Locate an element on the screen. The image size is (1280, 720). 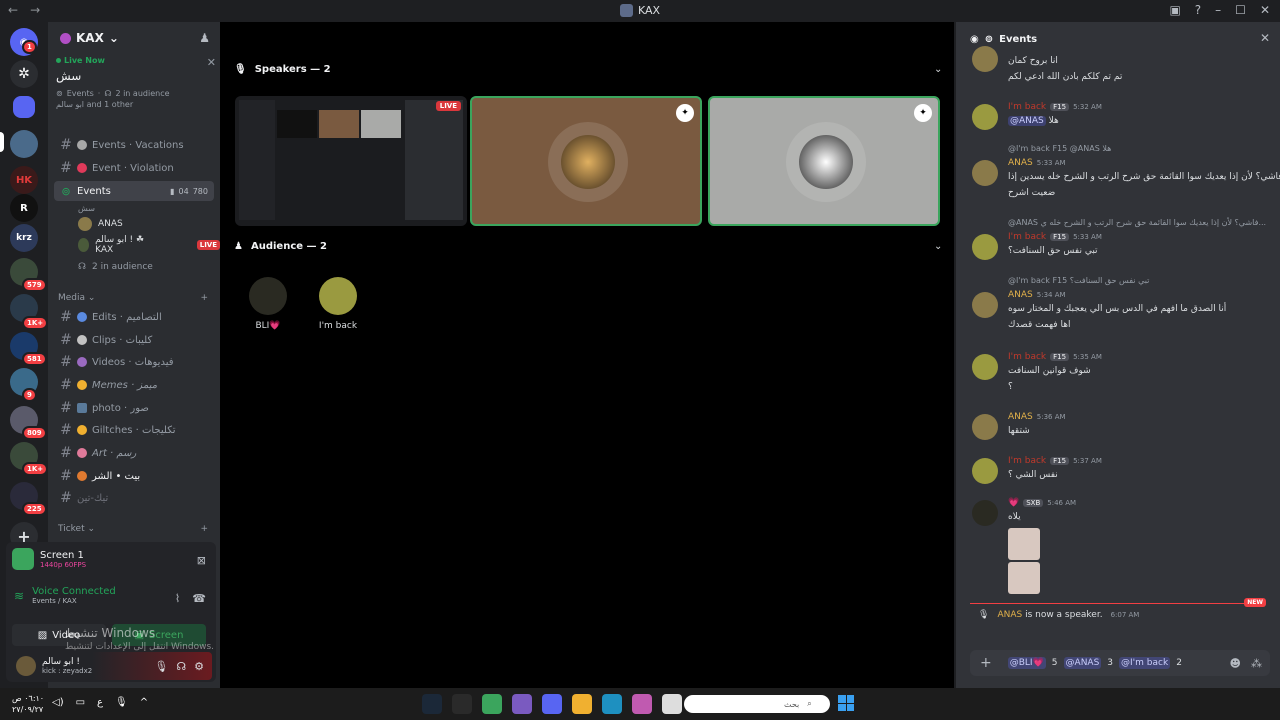
category-media: Media ⌄ + is located at coordinates (133, 298).